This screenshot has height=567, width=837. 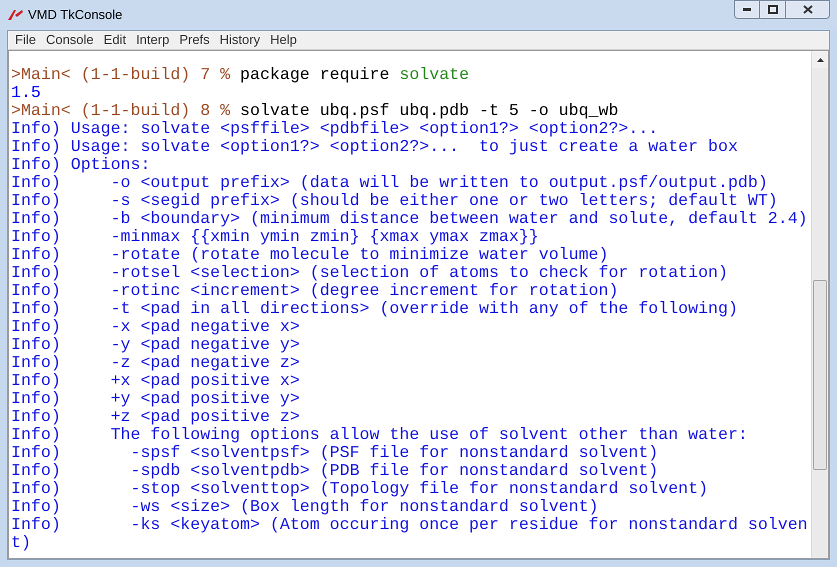 I want to click on console-line: Info) -y <pad negative y>, so click(x=155, y=345).